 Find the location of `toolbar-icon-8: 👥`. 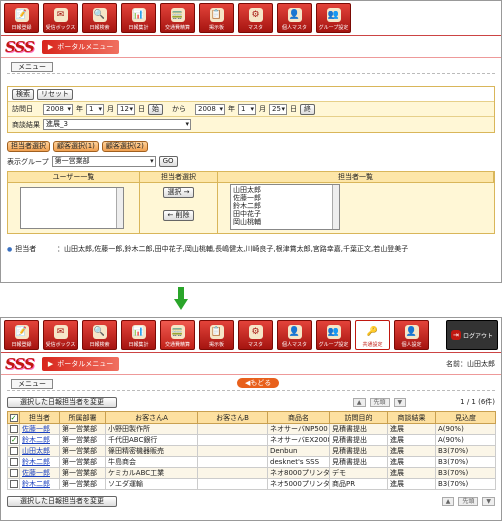

toolbar-icon-8: 👥 is located at coordinates (333, 15).